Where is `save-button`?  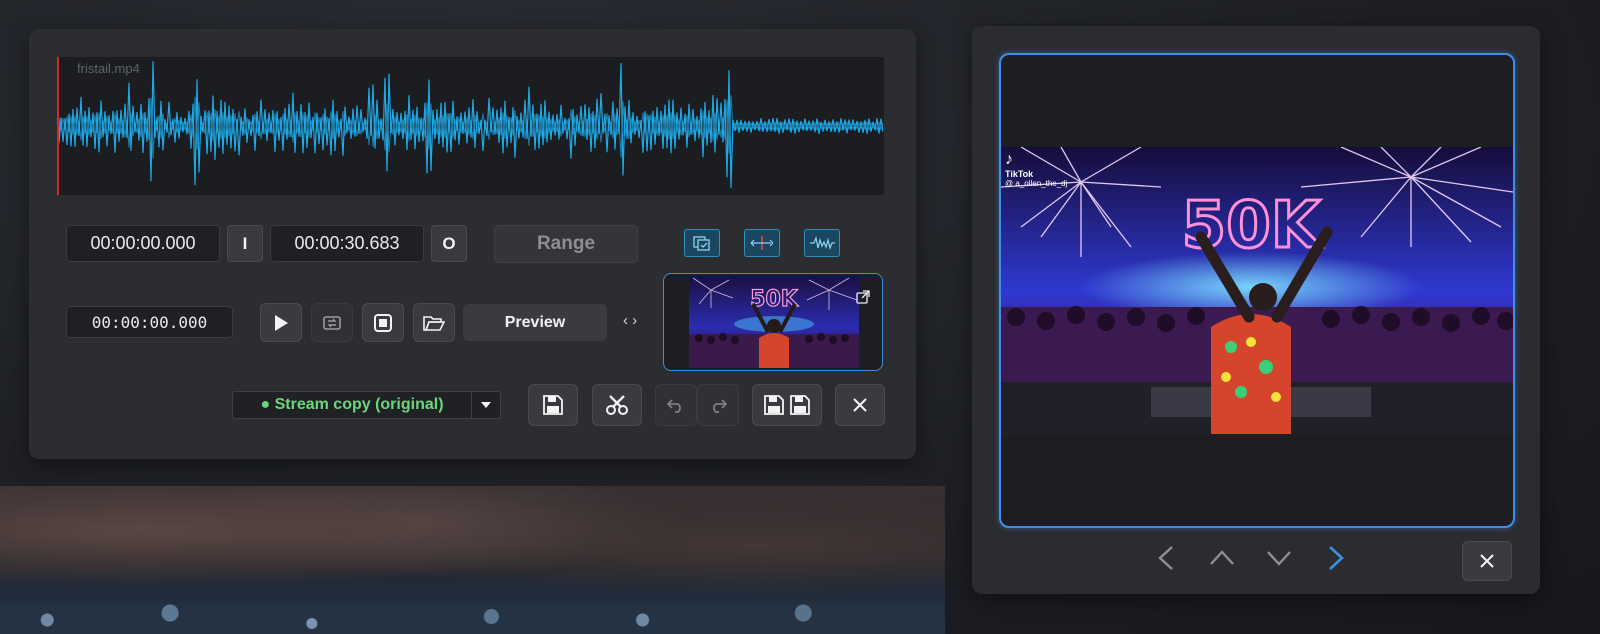 save-button is located at coordinates (553, 405).